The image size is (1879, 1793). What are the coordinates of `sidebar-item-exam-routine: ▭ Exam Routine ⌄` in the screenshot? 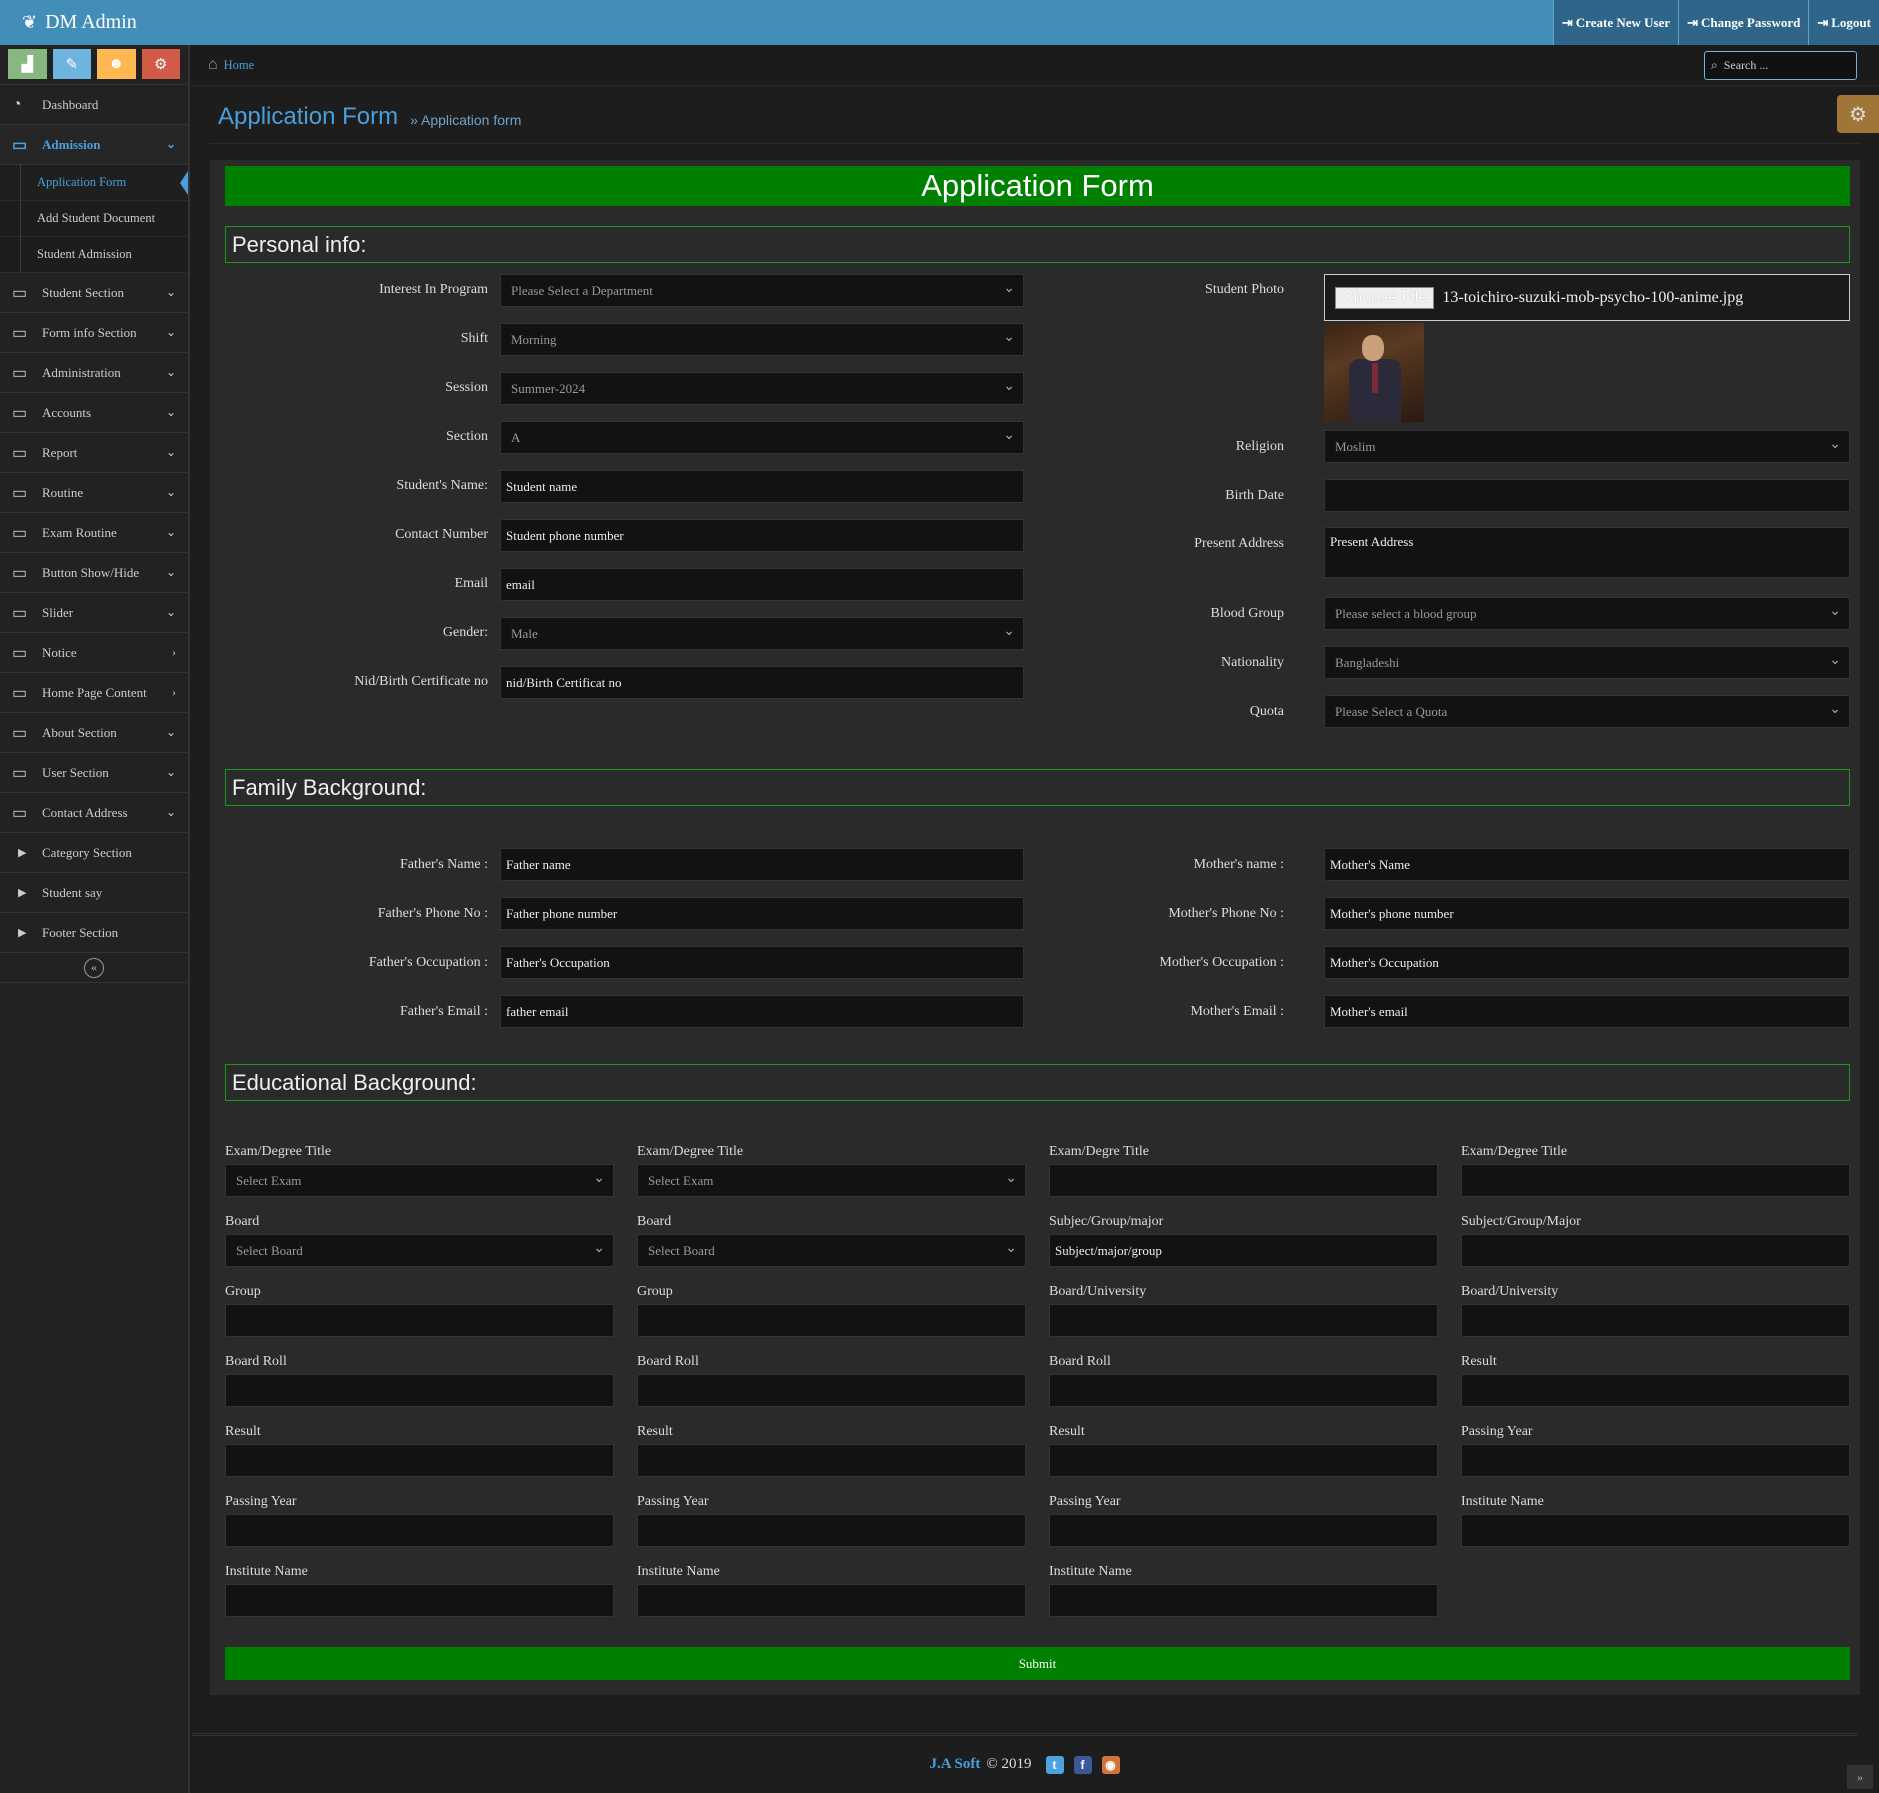 It's located at (94, 533).